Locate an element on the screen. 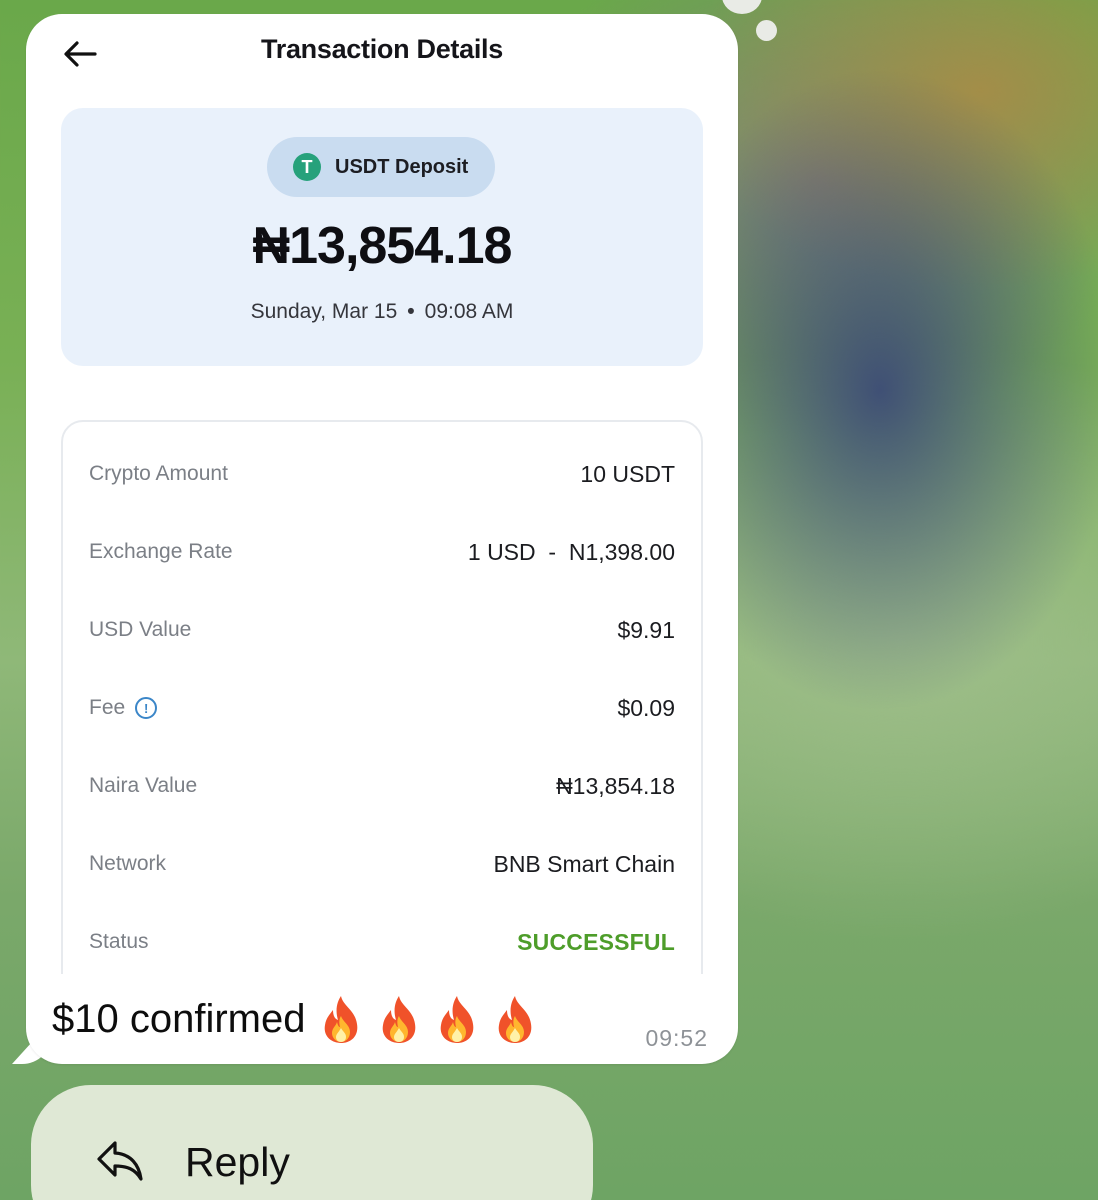 This screenshot has height=1200, width=1098. detail-row-naira-value: Naira Value ₦13,854.18 is located at coordinates (382, 786).